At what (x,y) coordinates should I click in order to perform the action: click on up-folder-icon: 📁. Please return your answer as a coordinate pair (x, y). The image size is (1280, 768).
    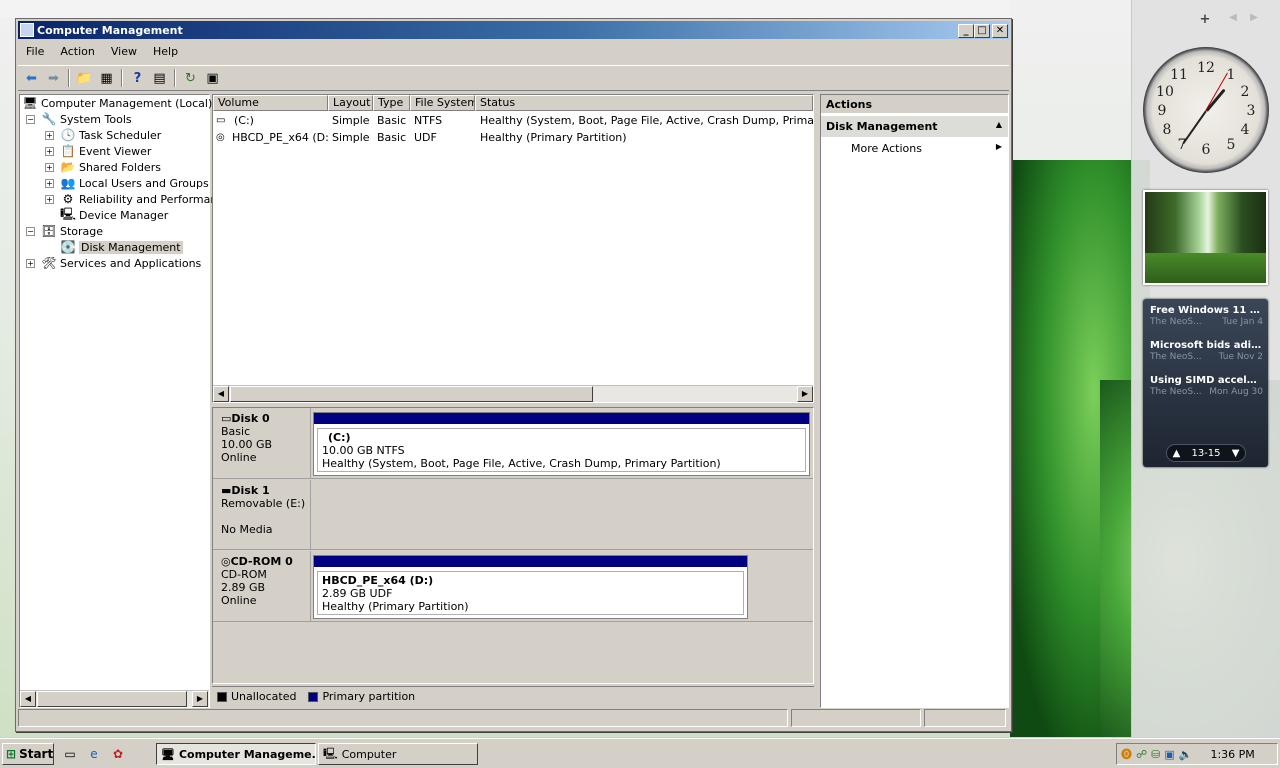
    Looking at the image, I should click on (84, 78).